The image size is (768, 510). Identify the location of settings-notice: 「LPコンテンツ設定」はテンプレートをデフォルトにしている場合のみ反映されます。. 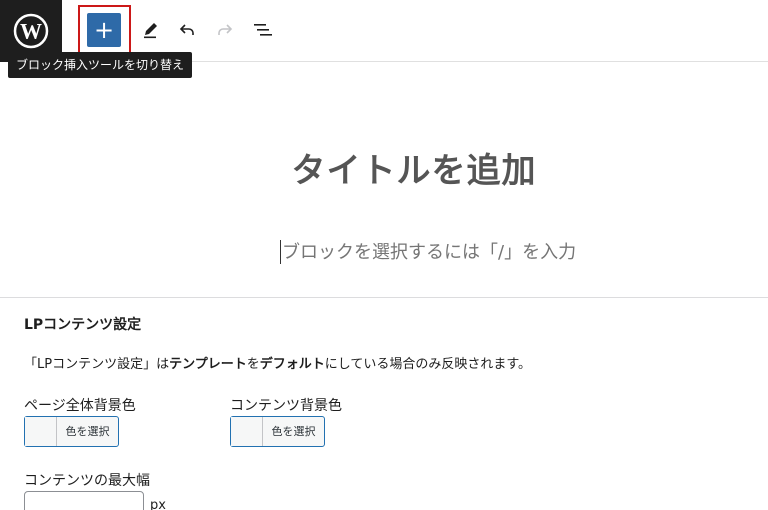
(277, 362).